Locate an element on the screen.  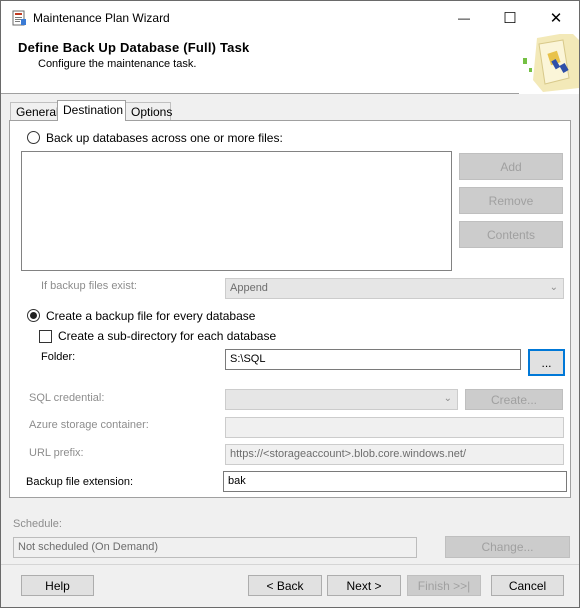
back-button: < Back is located at coordinates (285, 585).